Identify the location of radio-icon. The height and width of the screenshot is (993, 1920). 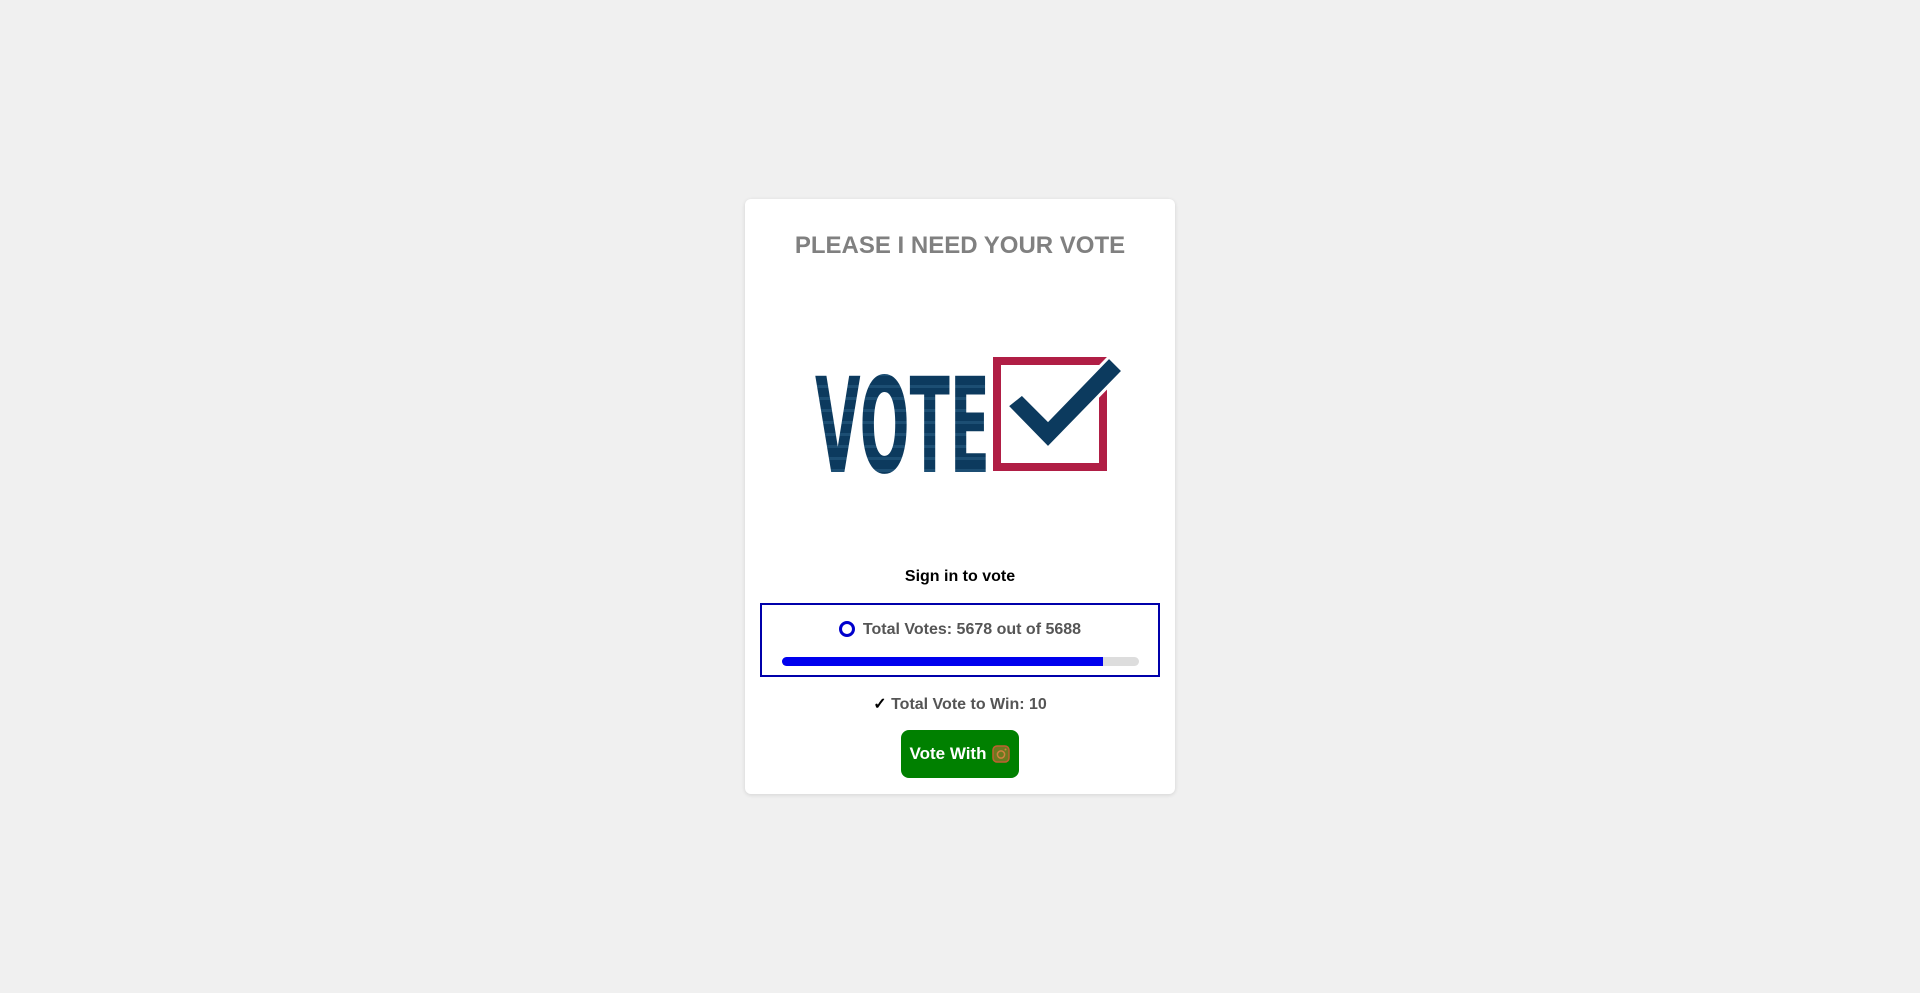
(846, 629).